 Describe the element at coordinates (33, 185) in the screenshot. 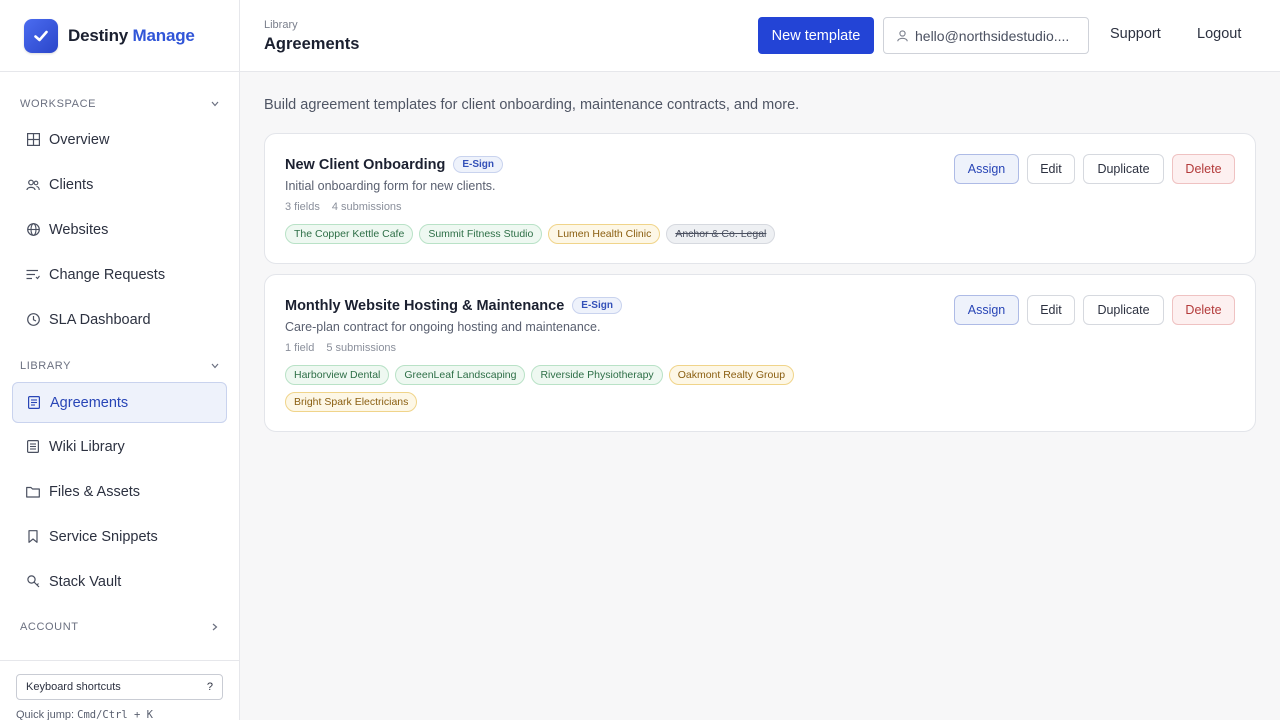

I see `users-icon` at that location.